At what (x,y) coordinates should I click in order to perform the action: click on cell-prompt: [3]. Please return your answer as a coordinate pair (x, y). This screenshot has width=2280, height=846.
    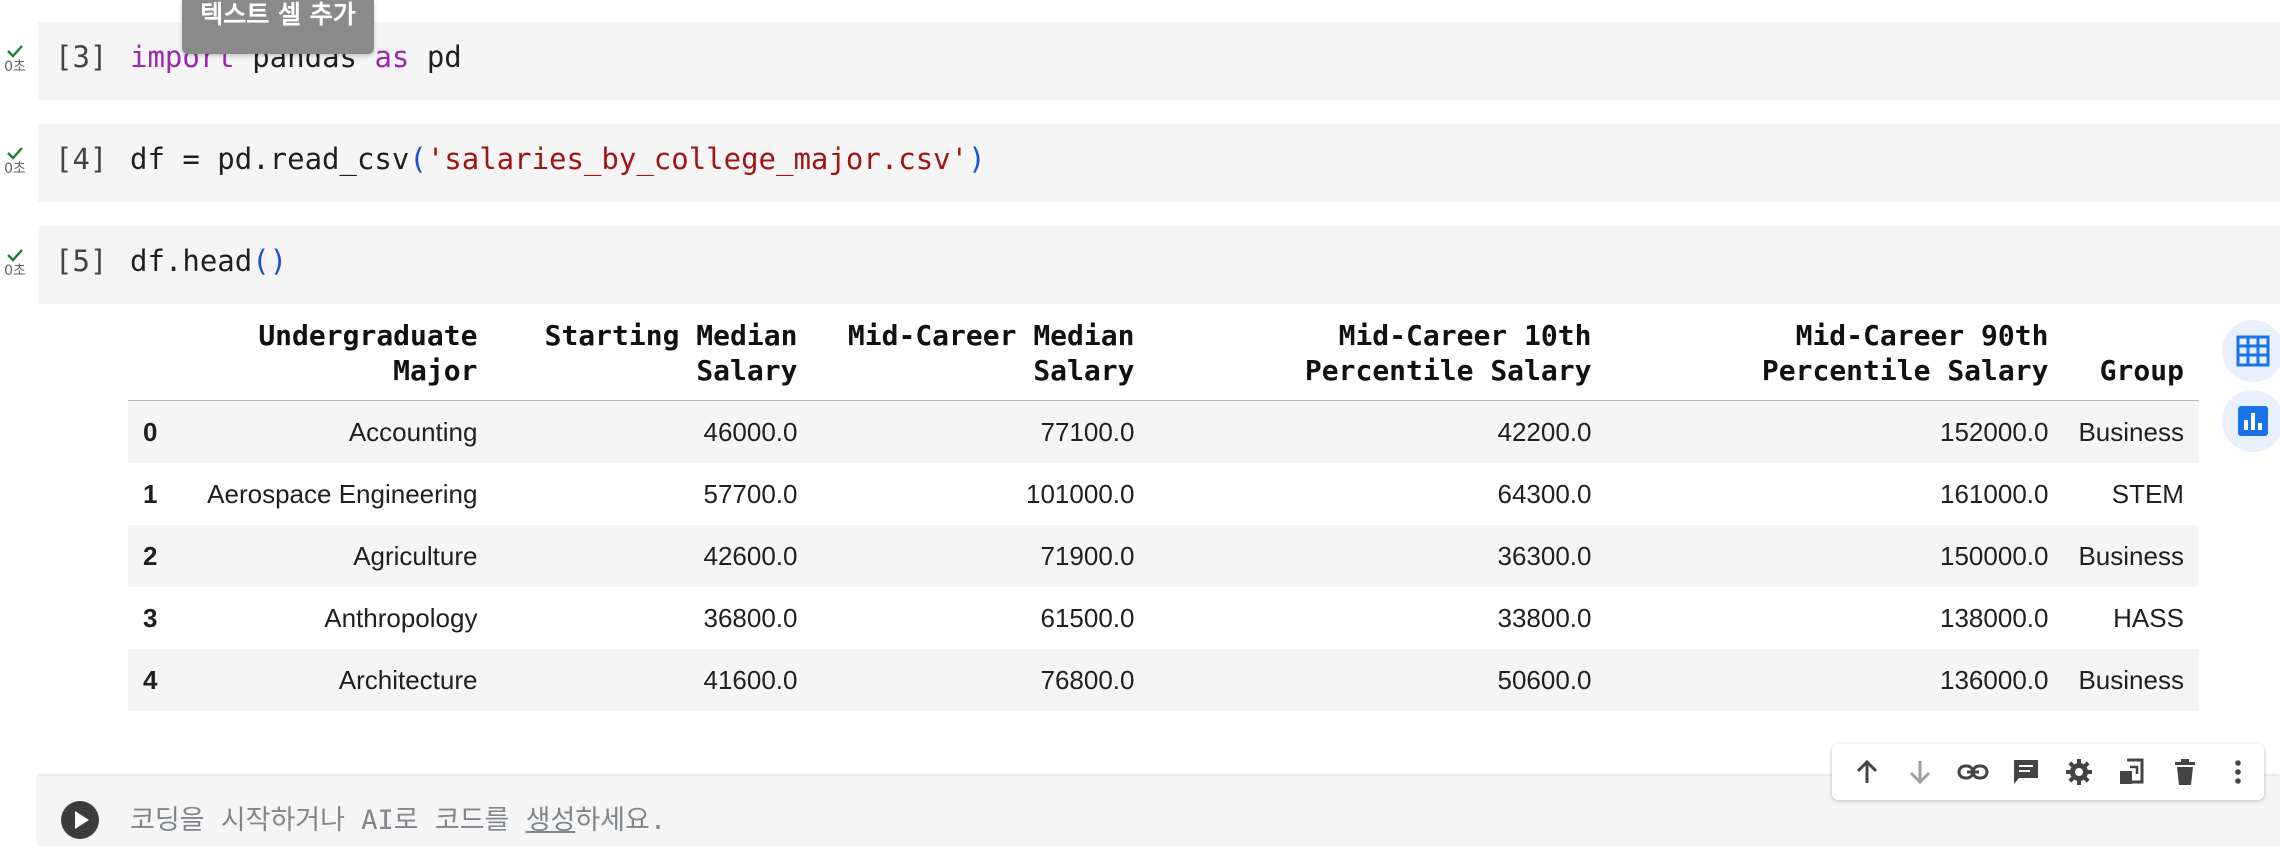
    Looking at the image, I should click on (81, 57).